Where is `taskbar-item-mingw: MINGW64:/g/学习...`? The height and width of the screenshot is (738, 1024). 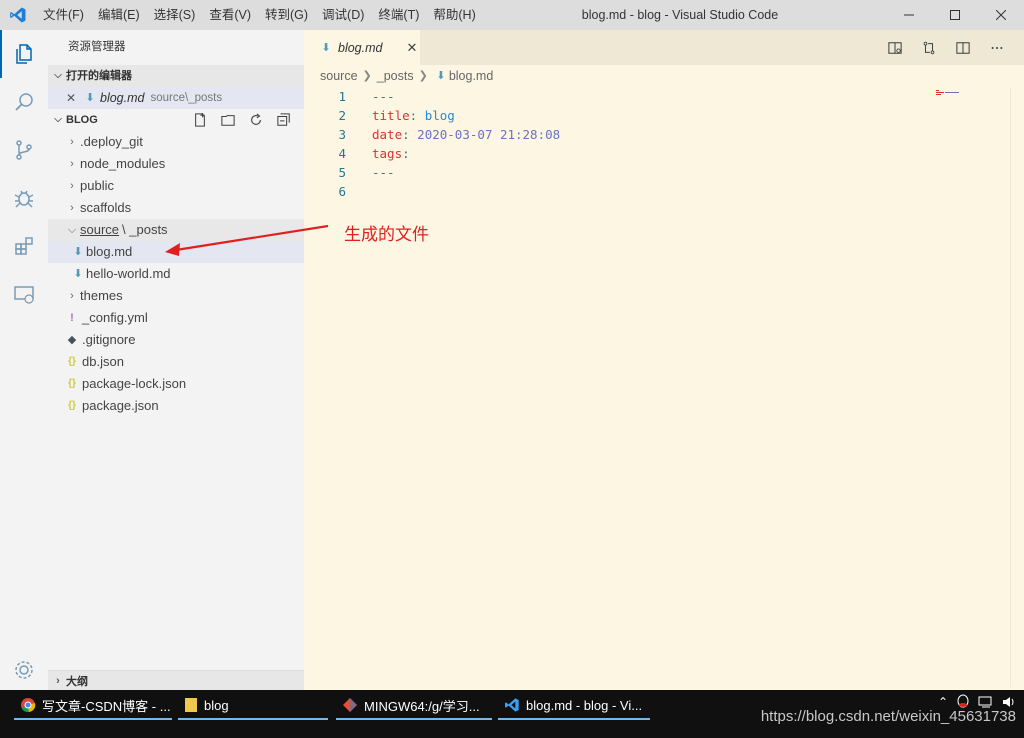
taskbar-item-mingw: MINGW64:/g/学习... is located at coordinates (414, 705).